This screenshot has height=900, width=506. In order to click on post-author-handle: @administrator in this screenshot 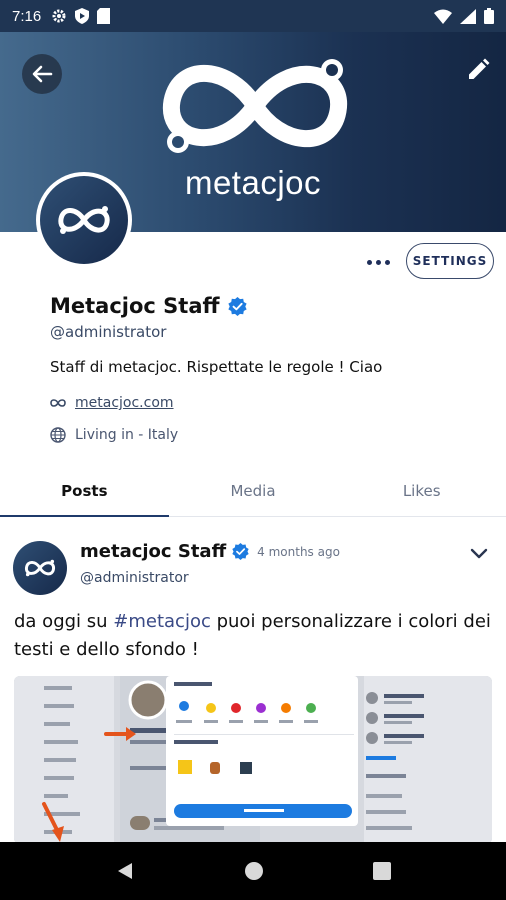, I will do `click(134, 578)`.